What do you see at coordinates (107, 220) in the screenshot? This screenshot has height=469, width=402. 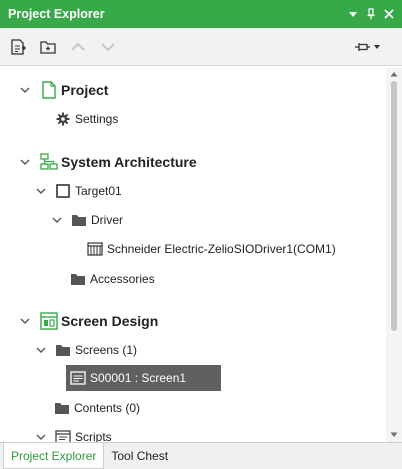 I see `tree-label: Driver` at bounding box center [107, 220].